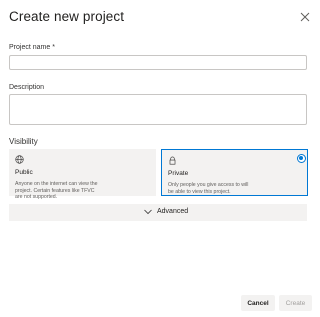  What do you see at coordinates (19, 159) in the screenshot?
I see `globe-icon` at bounding box center [19, 159].